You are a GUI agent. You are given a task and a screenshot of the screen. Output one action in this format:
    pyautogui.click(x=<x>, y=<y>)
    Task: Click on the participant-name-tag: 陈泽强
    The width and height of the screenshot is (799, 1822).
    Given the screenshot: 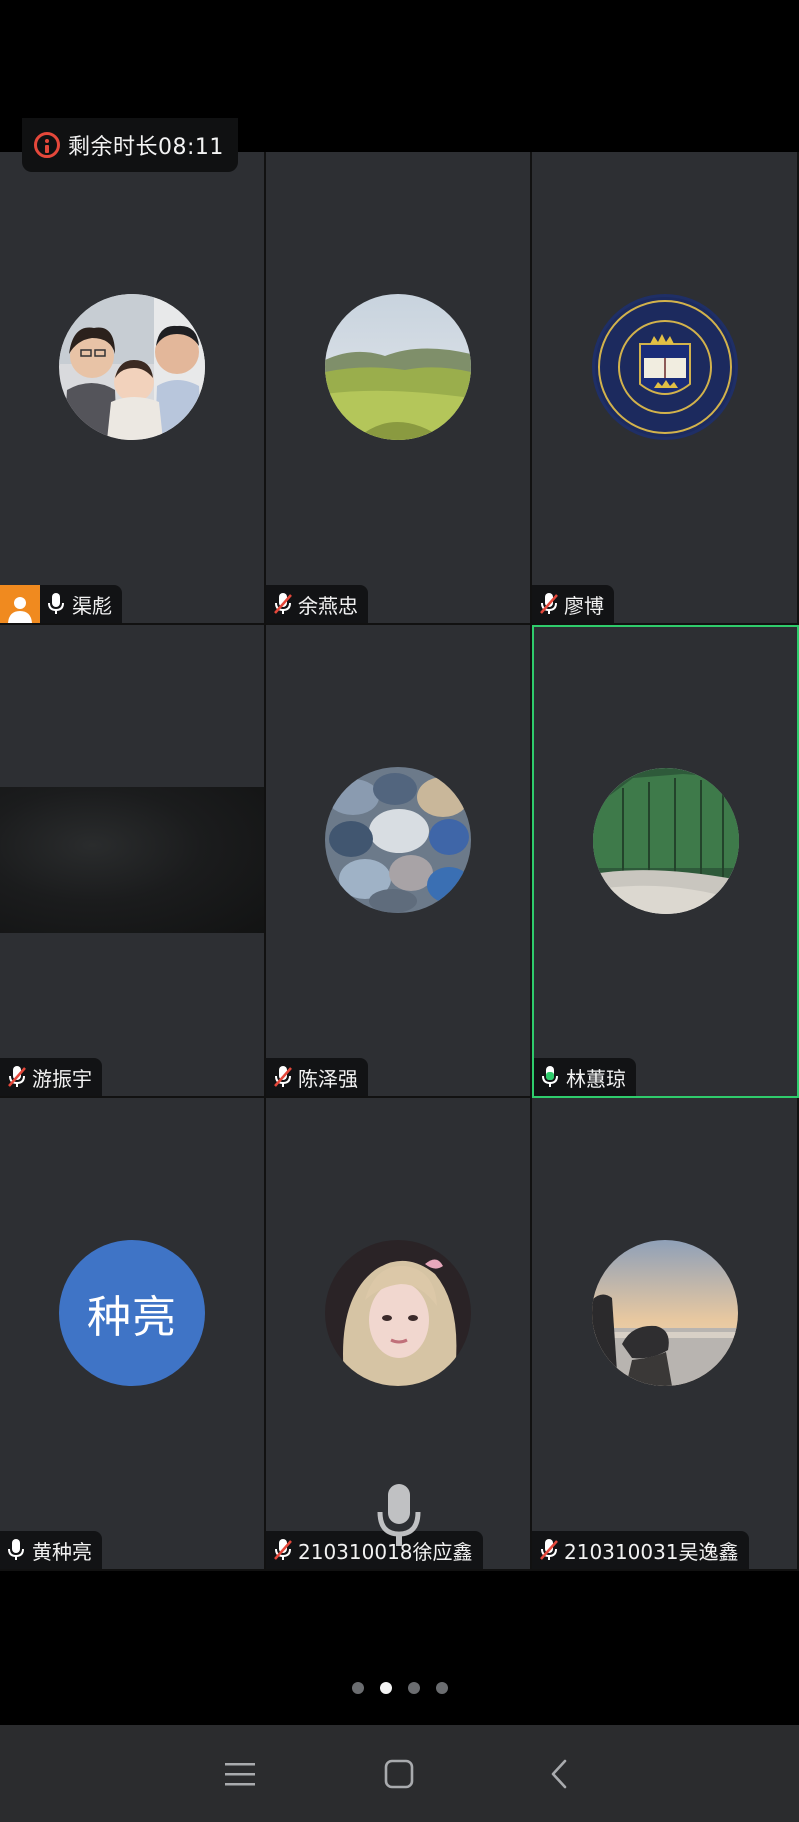 What is the action you would take?
    pyautogui.click(x=317, y=1077)
    